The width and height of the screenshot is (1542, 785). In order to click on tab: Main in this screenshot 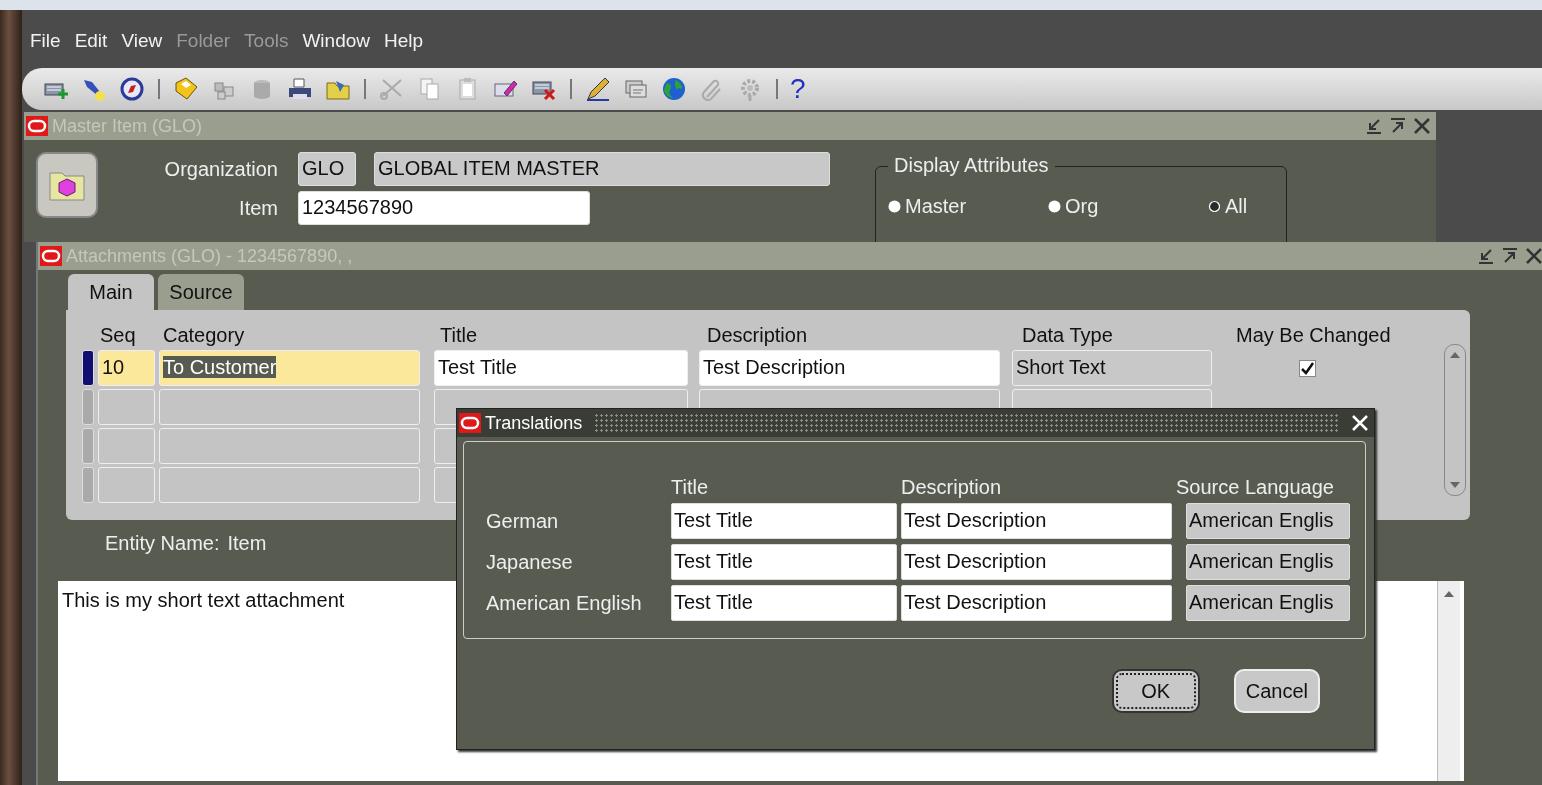, I will do `click(111, 292)`.